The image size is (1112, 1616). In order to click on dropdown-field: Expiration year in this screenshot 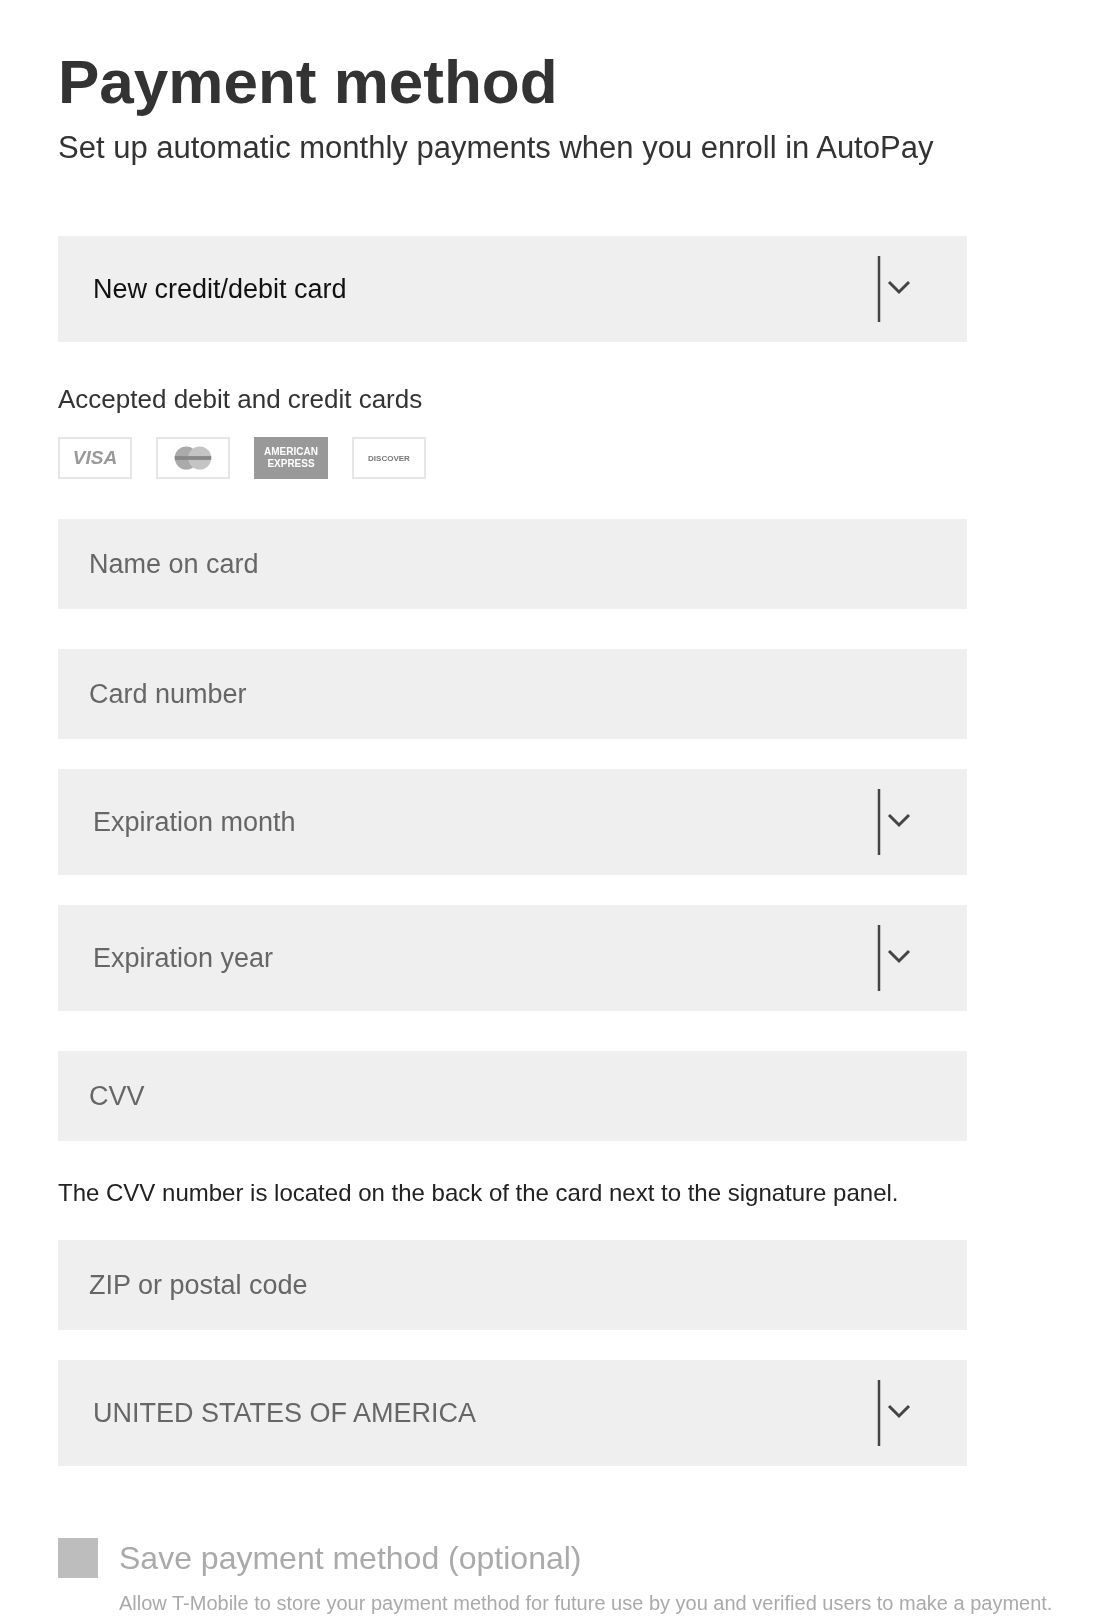, I will do `click(512, 958)`.